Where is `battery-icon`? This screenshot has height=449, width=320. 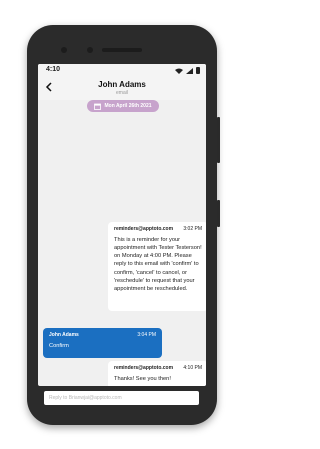
battery-icon is located at coordinates (198, 70).